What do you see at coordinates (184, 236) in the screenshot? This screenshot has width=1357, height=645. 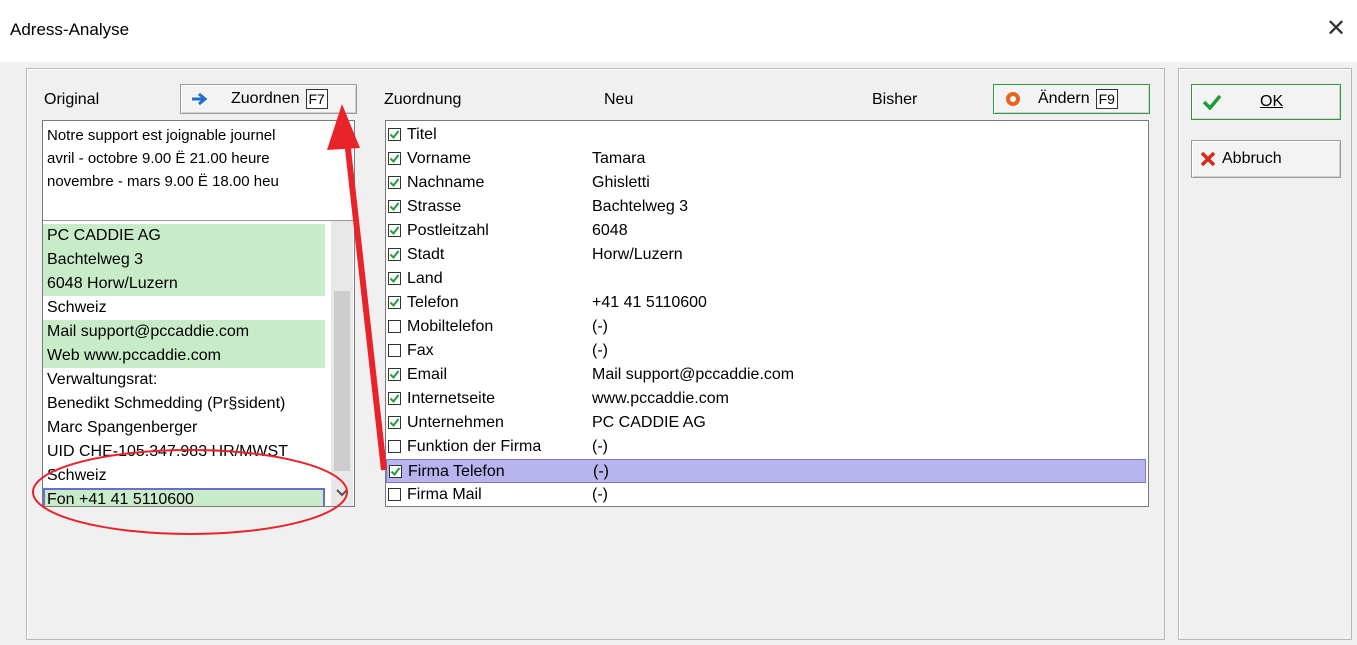 I see `original-line: PC CADDIE AG` at bounding box center [184, 236].